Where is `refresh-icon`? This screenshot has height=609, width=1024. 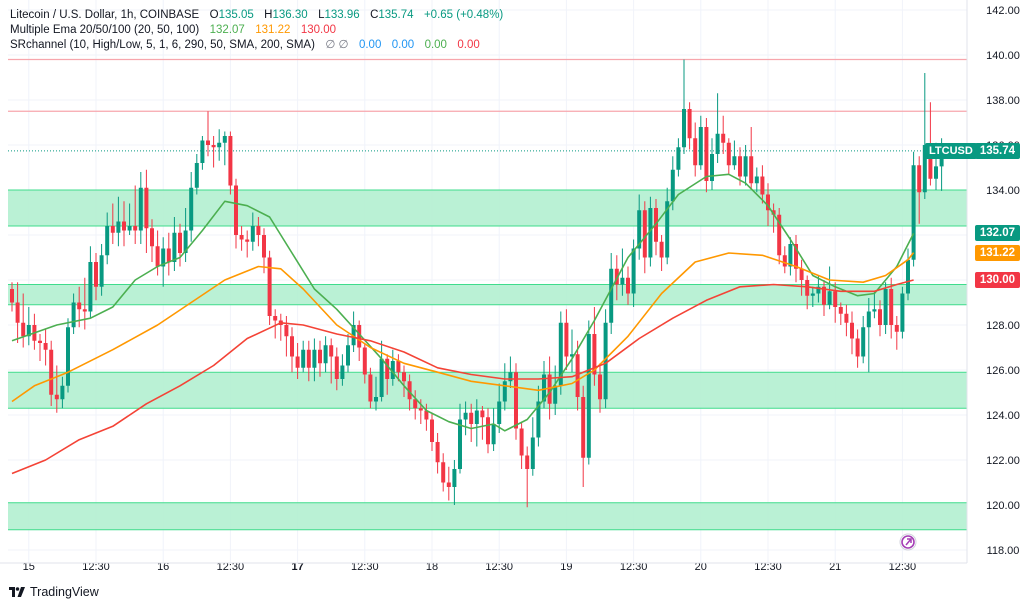
refresh-icon is located at coordinates (908, 542).